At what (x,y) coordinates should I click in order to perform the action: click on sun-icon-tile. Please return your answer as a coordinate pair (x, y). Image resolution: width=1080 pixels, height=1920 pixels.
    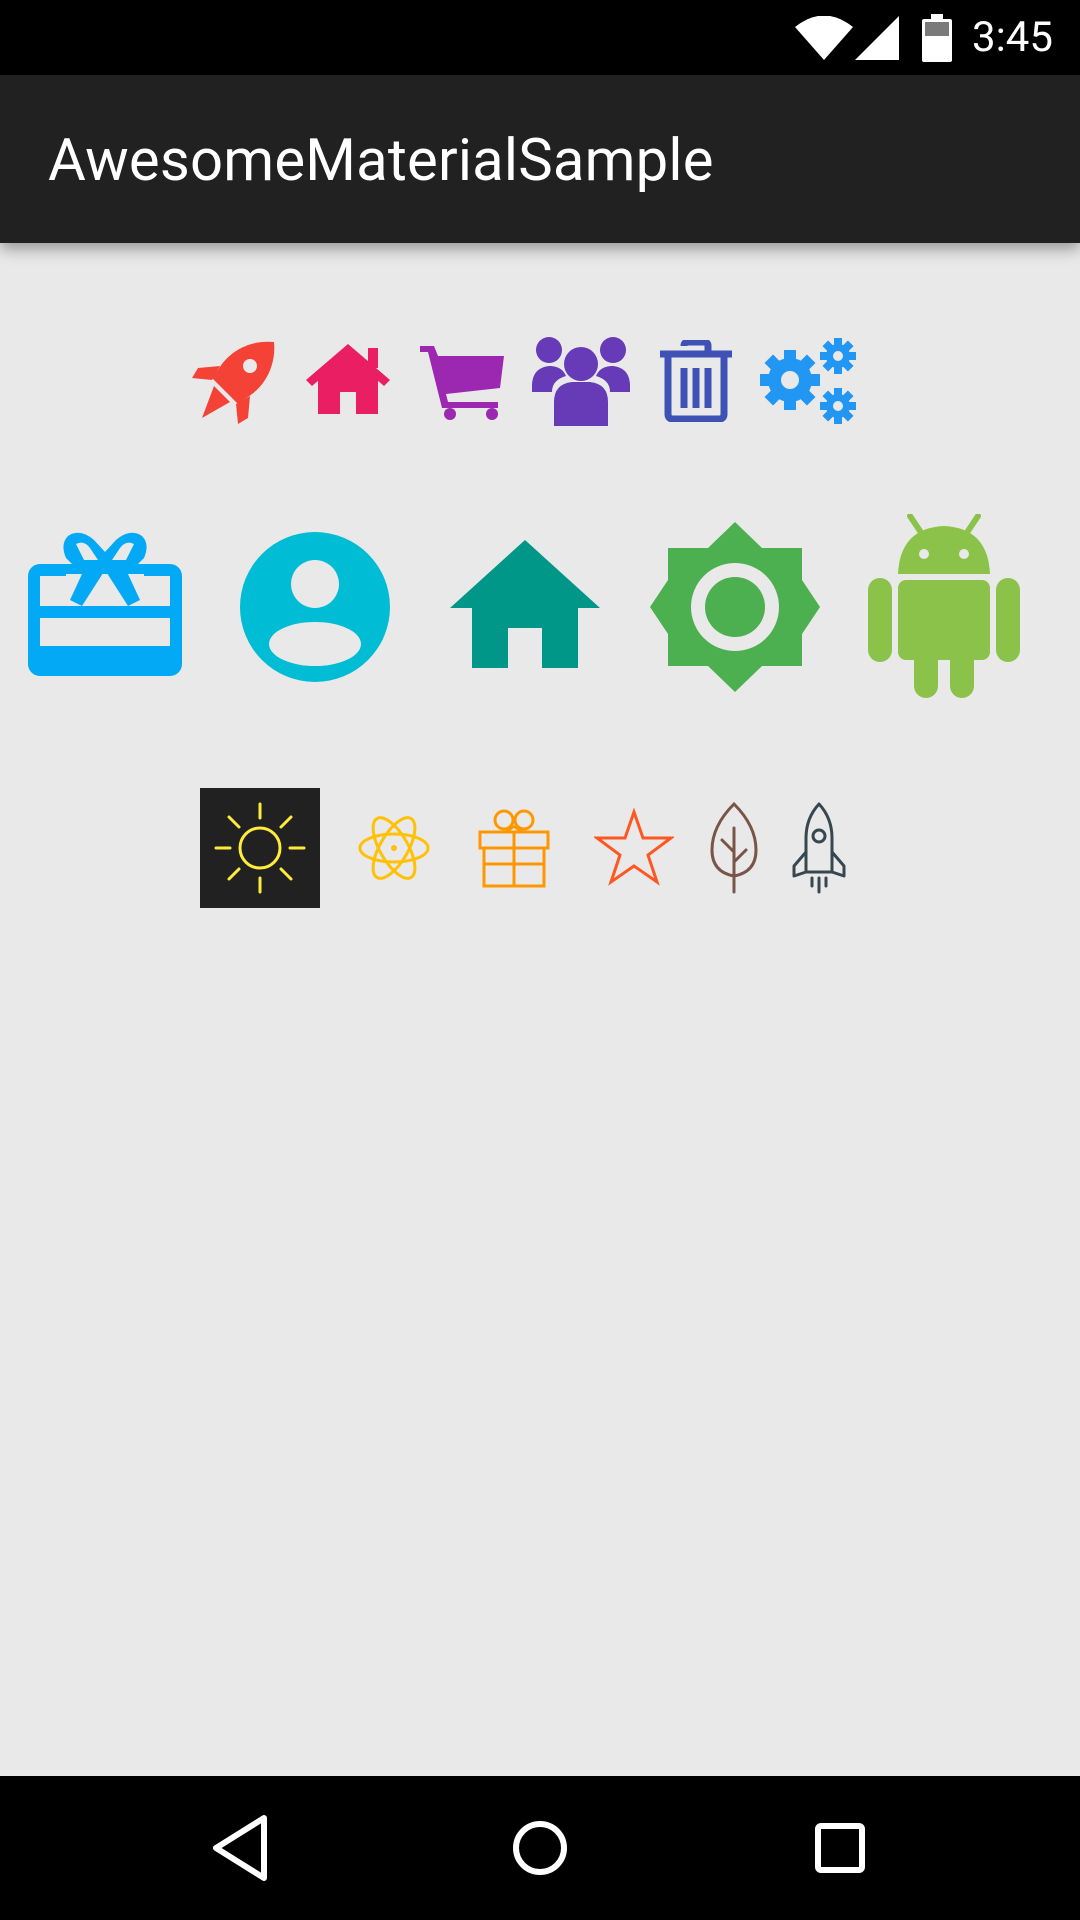
    Looking at the image, I should click on (260, 848).